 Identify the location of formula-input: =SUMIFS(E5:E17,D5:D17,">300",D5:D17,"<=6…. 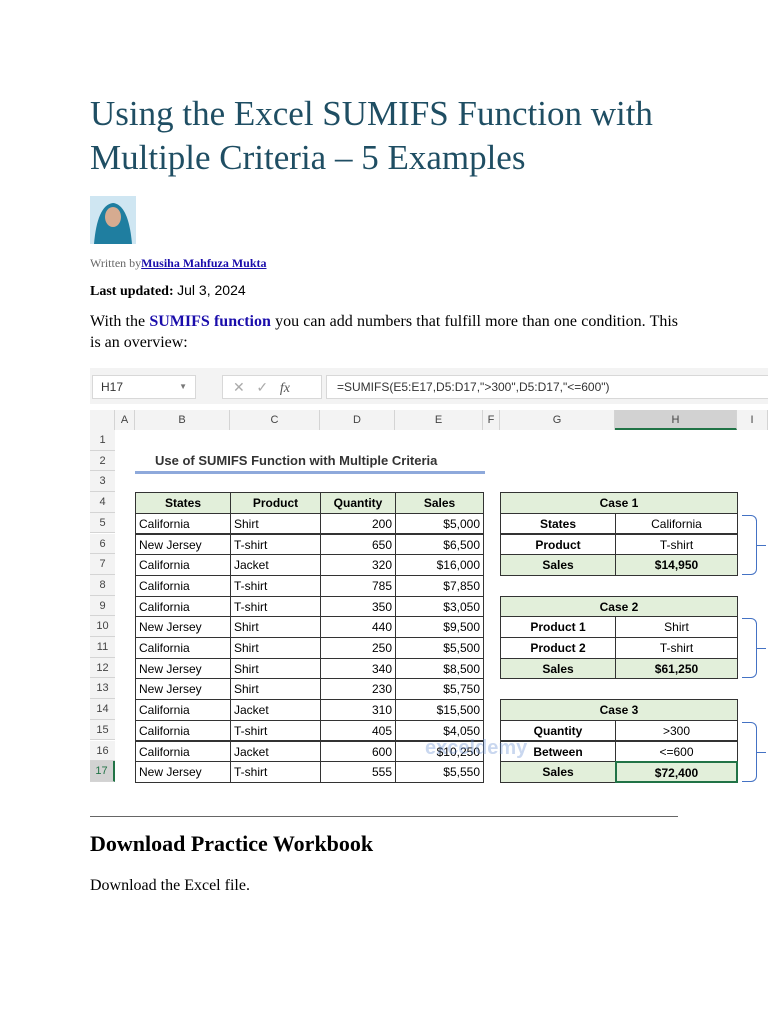
(547, 387).